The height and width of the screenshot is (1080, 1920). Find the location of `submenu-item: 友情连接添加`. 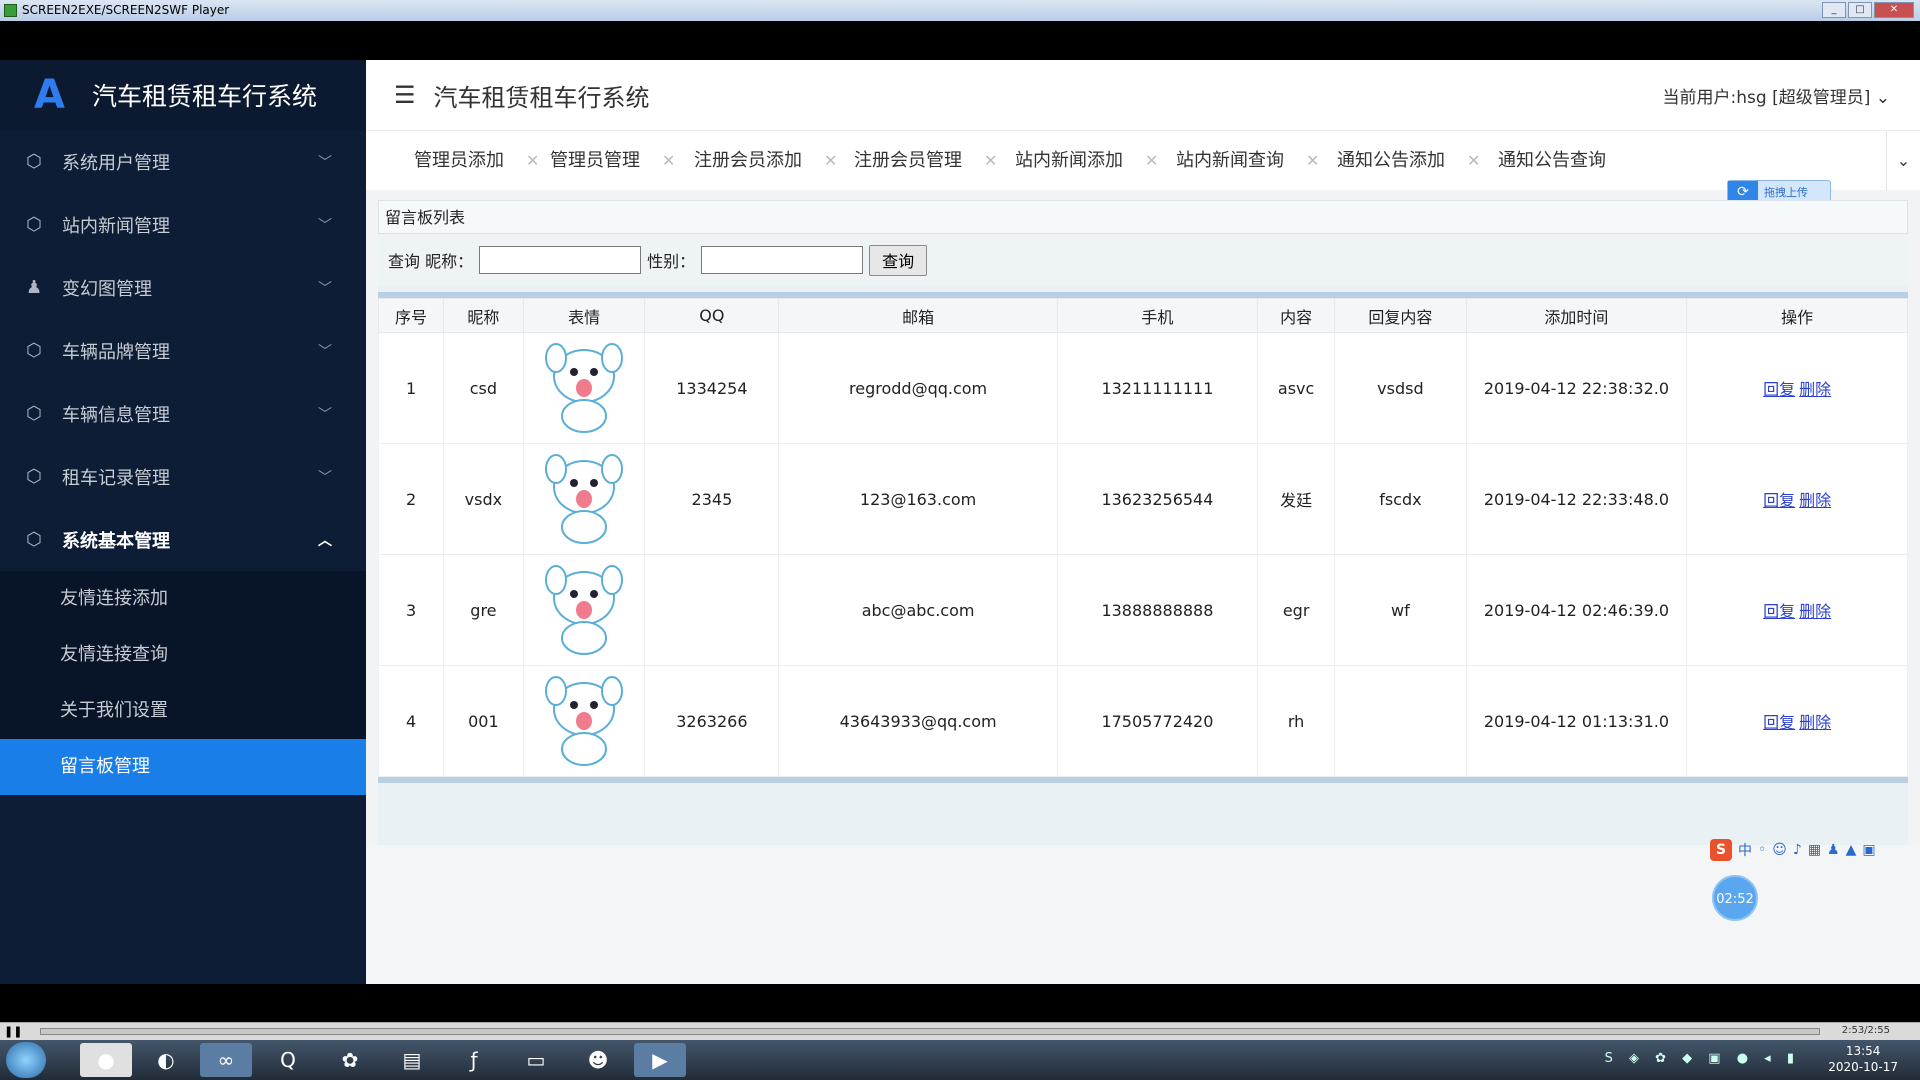

submenu-item: 友情连接添加 is located at coordinates (183, 599).